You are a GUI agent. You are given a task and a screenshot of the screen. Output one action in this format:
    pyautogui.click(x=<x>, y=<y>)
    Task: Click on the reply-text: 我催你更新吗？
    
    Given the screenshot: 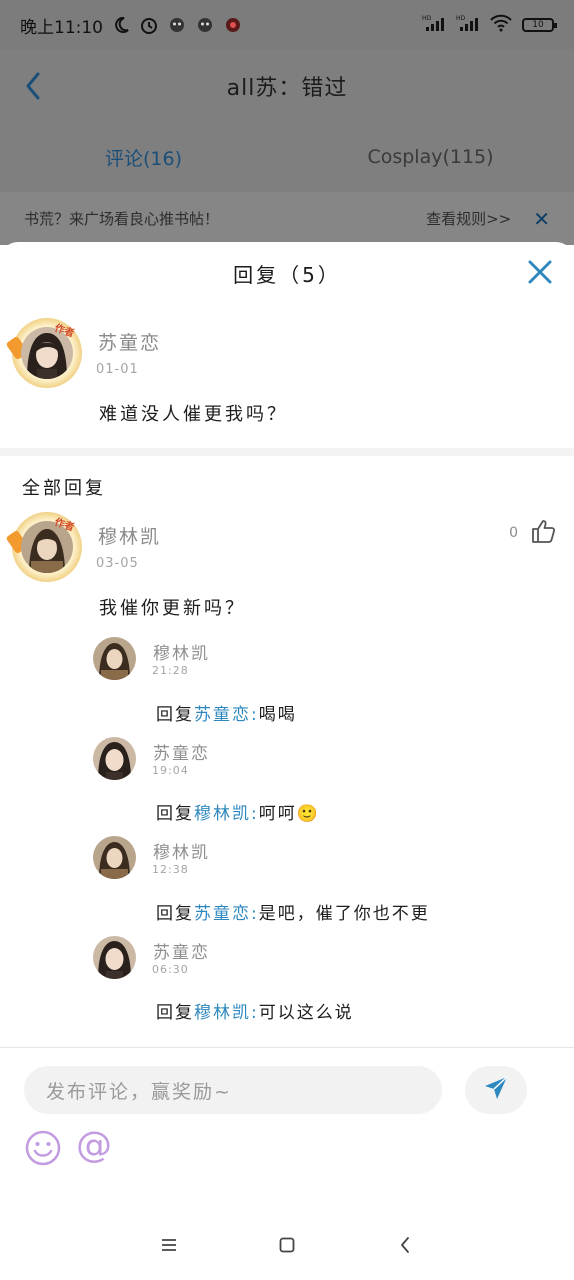 What is the action you would take?
    pyautogui.click(x=172, y=608)
    